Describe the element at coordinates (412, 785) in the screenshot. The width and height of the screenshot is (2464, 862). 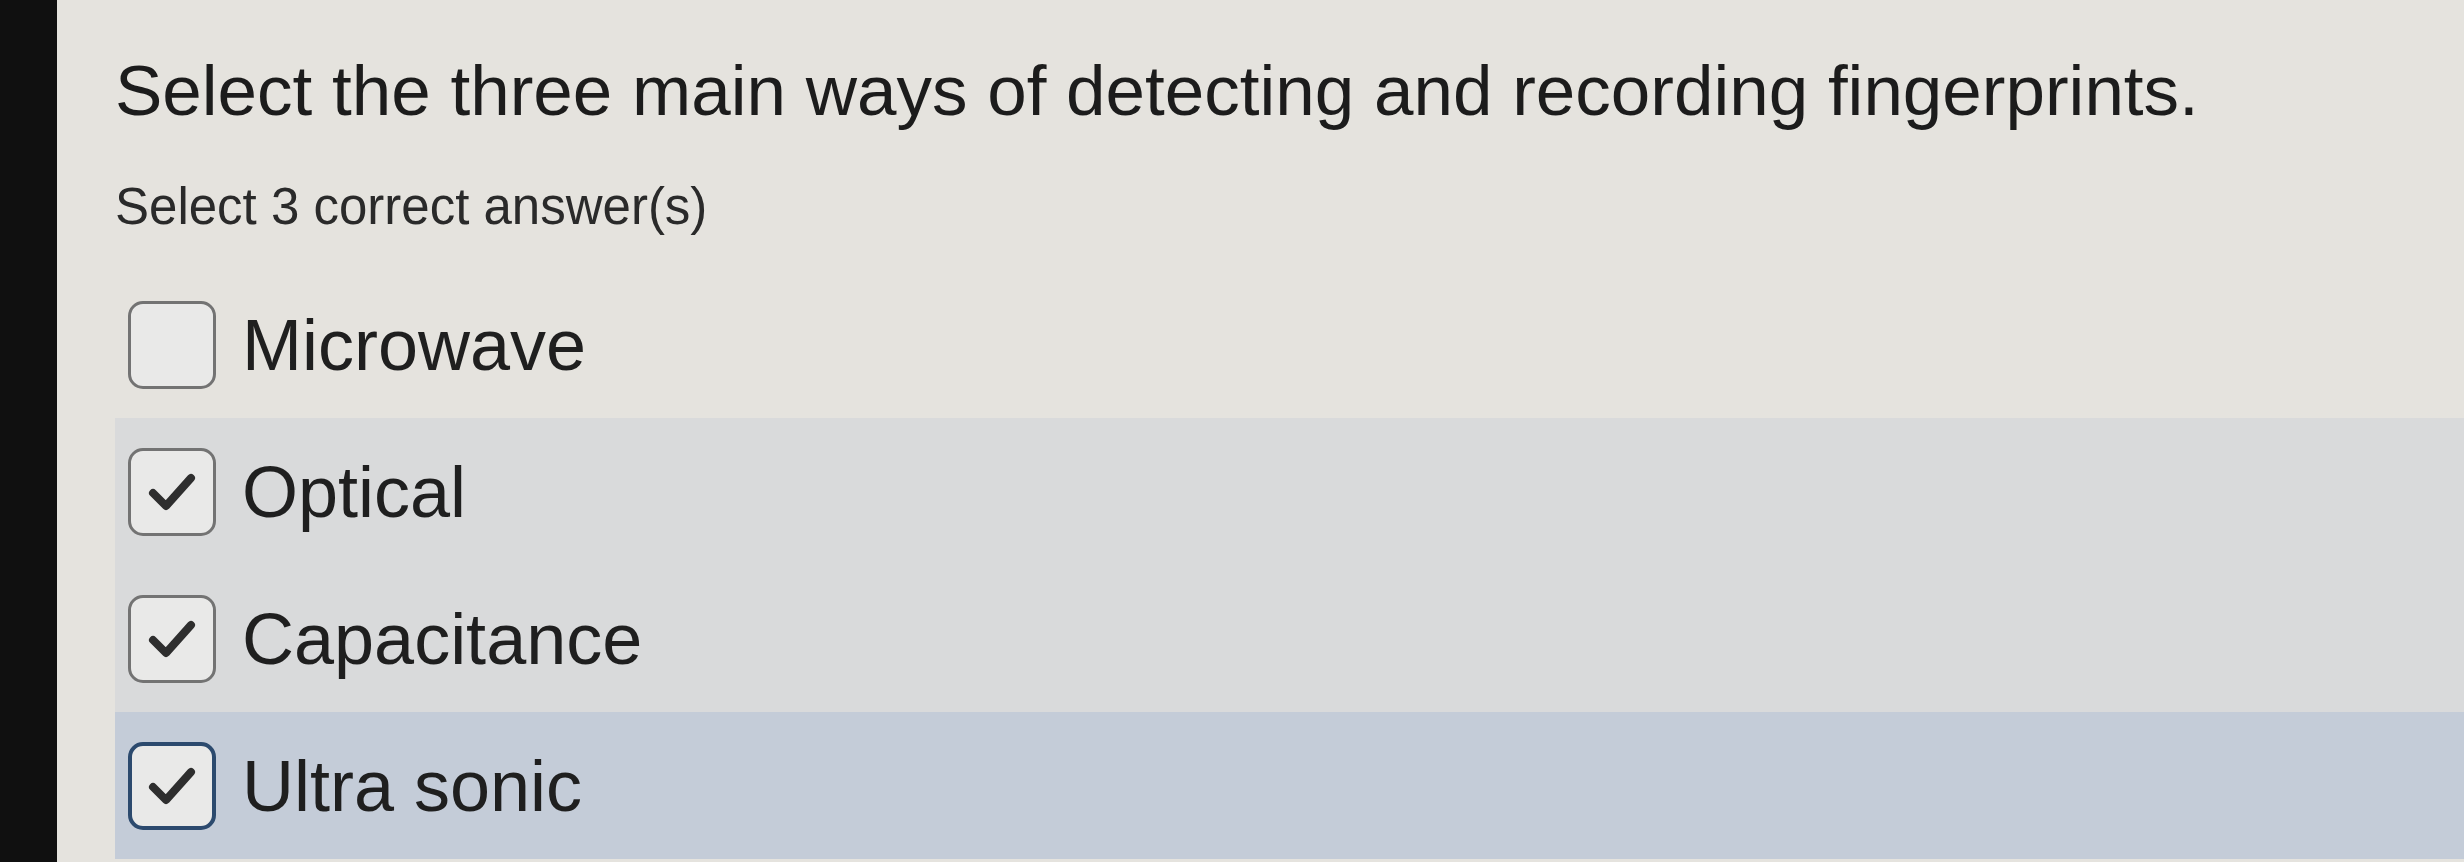
I see `answer-label: Ultra sonic` at that location.